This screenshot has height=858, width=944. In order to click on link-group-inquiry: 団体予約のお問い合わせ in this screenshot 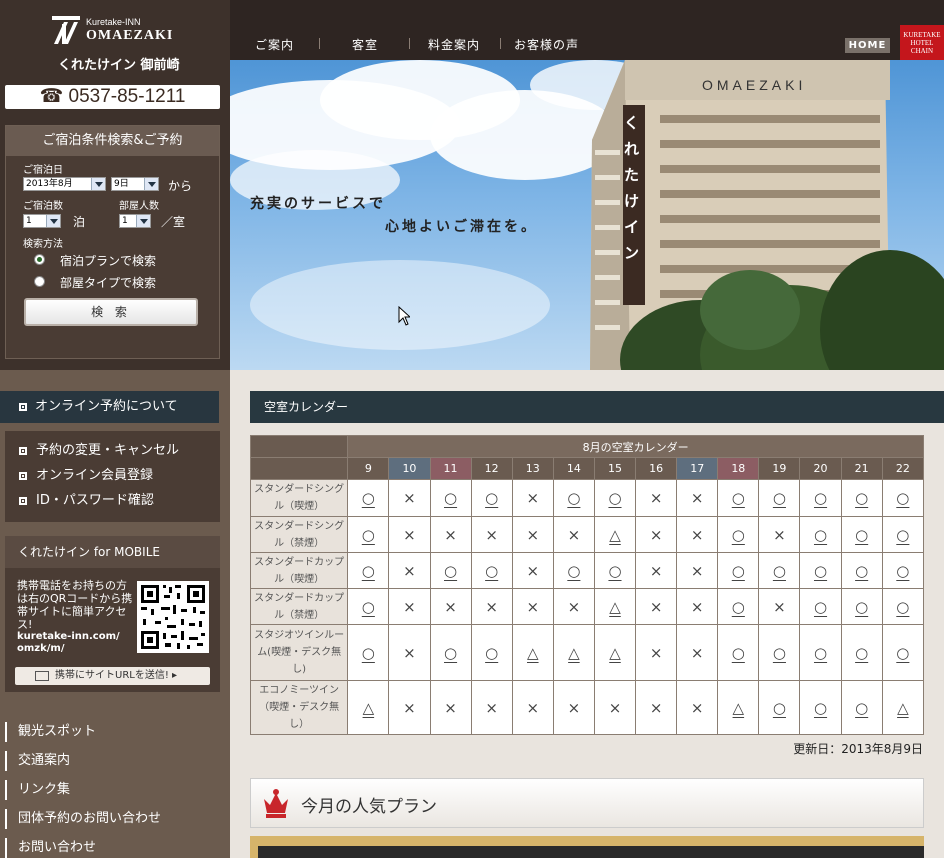, I will do `click(112, 819)`.